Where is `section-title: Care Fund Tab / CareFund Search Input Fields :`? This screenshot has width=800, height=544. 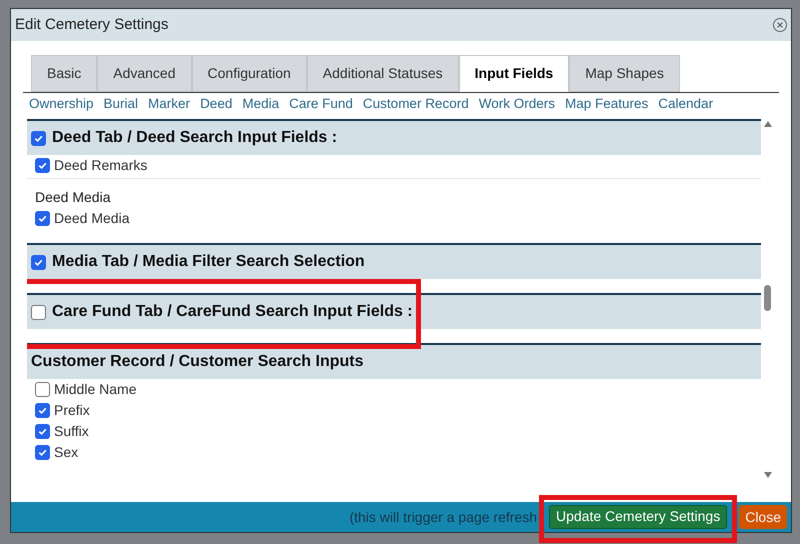 section-title: Care Fund Tab / CareFund Search Input Fields : is located at coordinates (232, 312).